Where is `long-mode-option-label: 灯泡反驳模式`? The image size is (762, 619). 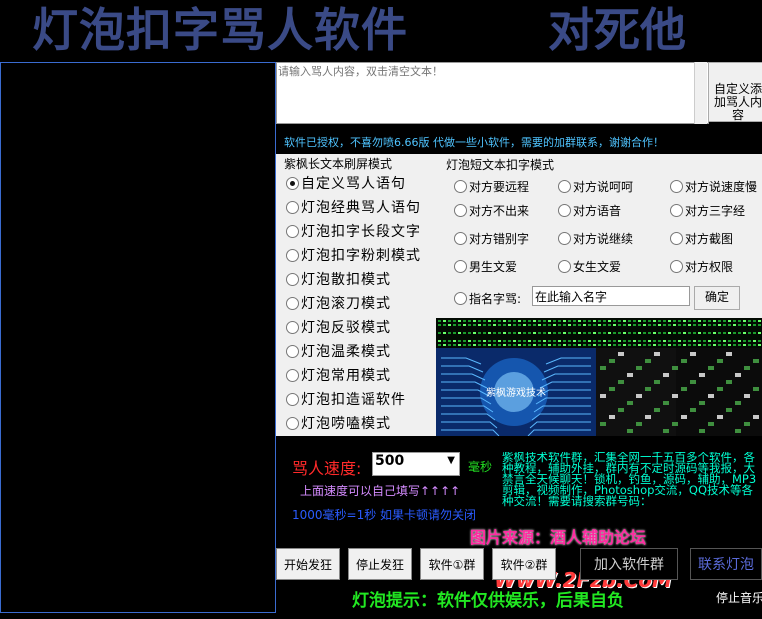 long-mode-option-label: 灯泡反驳模式 is located at coordinates (346, 328).